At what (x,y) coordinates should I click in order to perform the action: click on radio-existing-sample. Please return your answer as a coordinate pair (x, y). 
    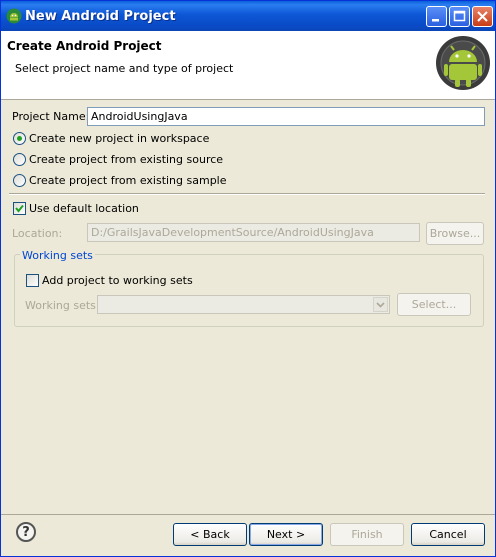
    Looking at the image, I should click on (19, 180).